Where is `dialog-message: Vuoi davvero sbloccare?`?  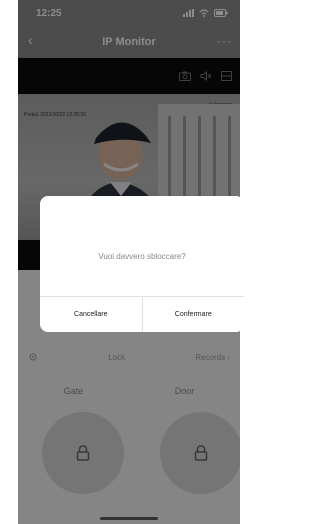 dialog-message: Vuoi davvero sbloccare? is located at coordinates (142, 256).